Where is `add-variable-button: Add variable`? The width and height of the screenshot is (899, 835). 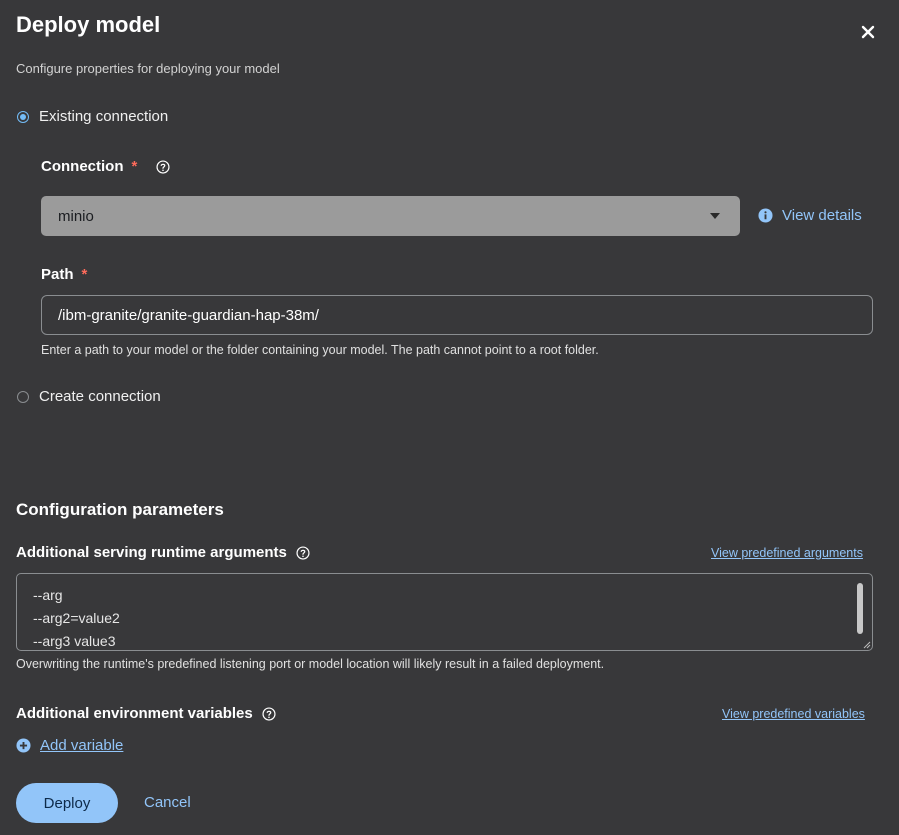 add-variable-button: Add variable is located at coordinates (69, 745).